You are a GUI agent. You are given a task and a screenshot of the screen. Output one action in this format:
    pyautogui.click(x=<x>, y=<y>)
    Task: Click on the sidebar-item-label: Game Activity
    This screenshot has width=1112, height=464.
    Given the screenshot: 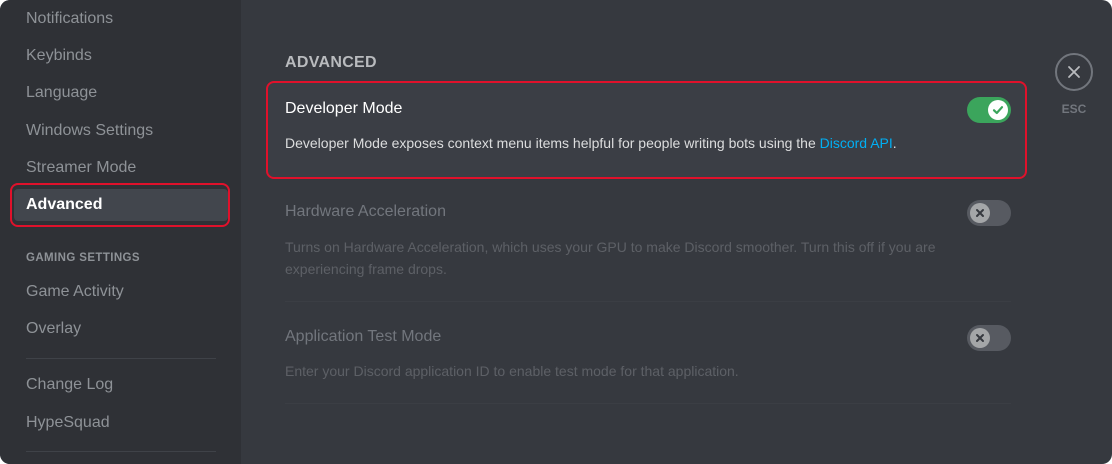 What is the action you would take?
    pyautogui.click(x=75, y=291)
    